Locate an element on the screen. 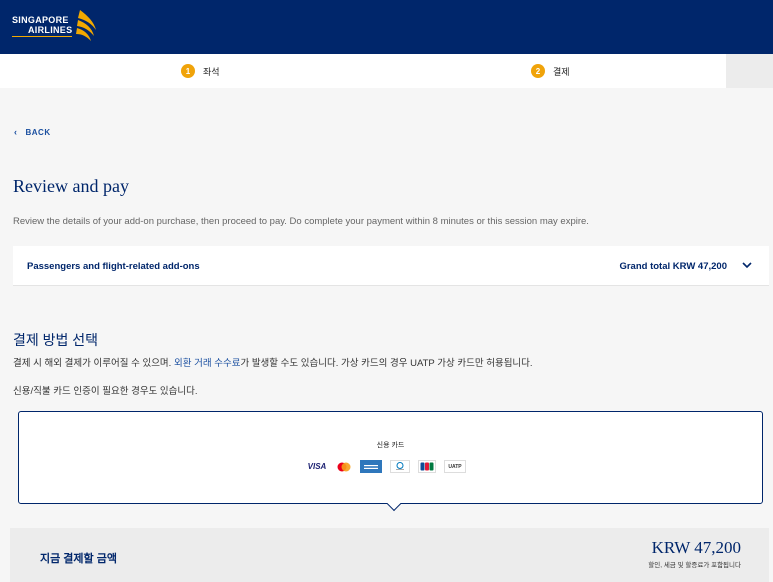 Image resolution: width=773 pixels, height=582 pixels. logo-line-2: AIRLINES is located at coordinates (50, 30).